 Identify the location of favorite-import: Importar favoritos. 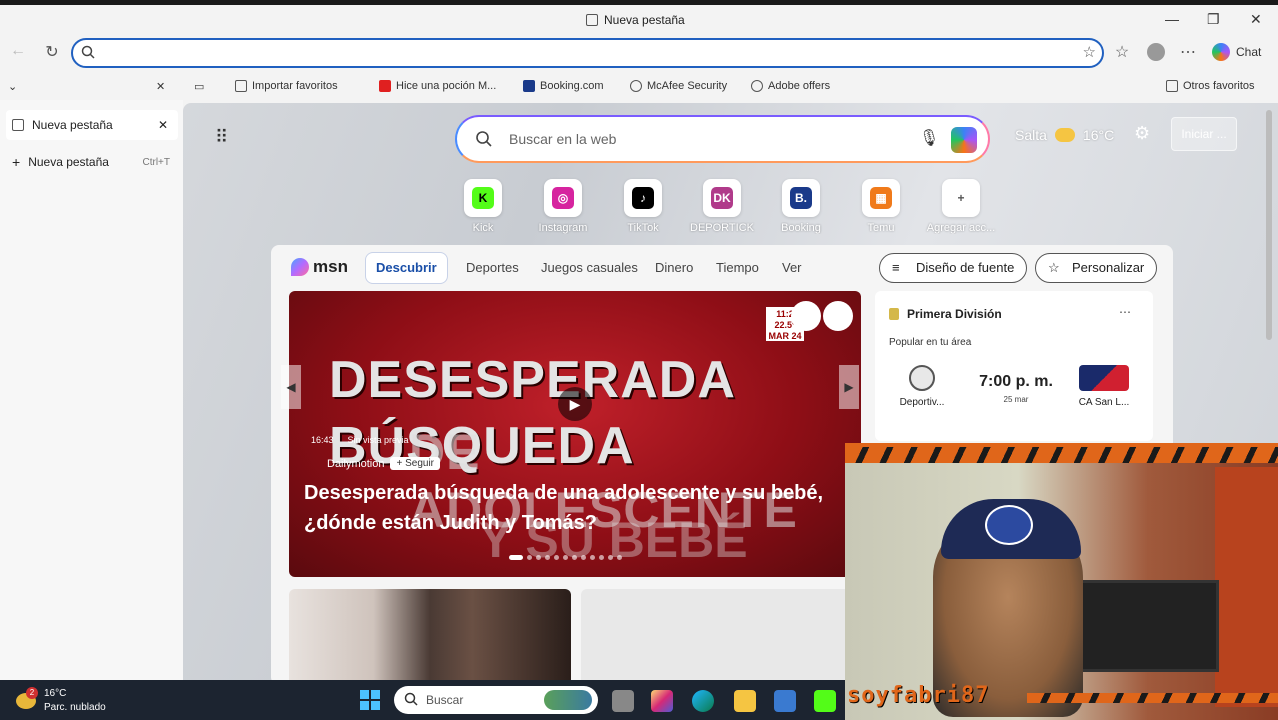
(286, 86).